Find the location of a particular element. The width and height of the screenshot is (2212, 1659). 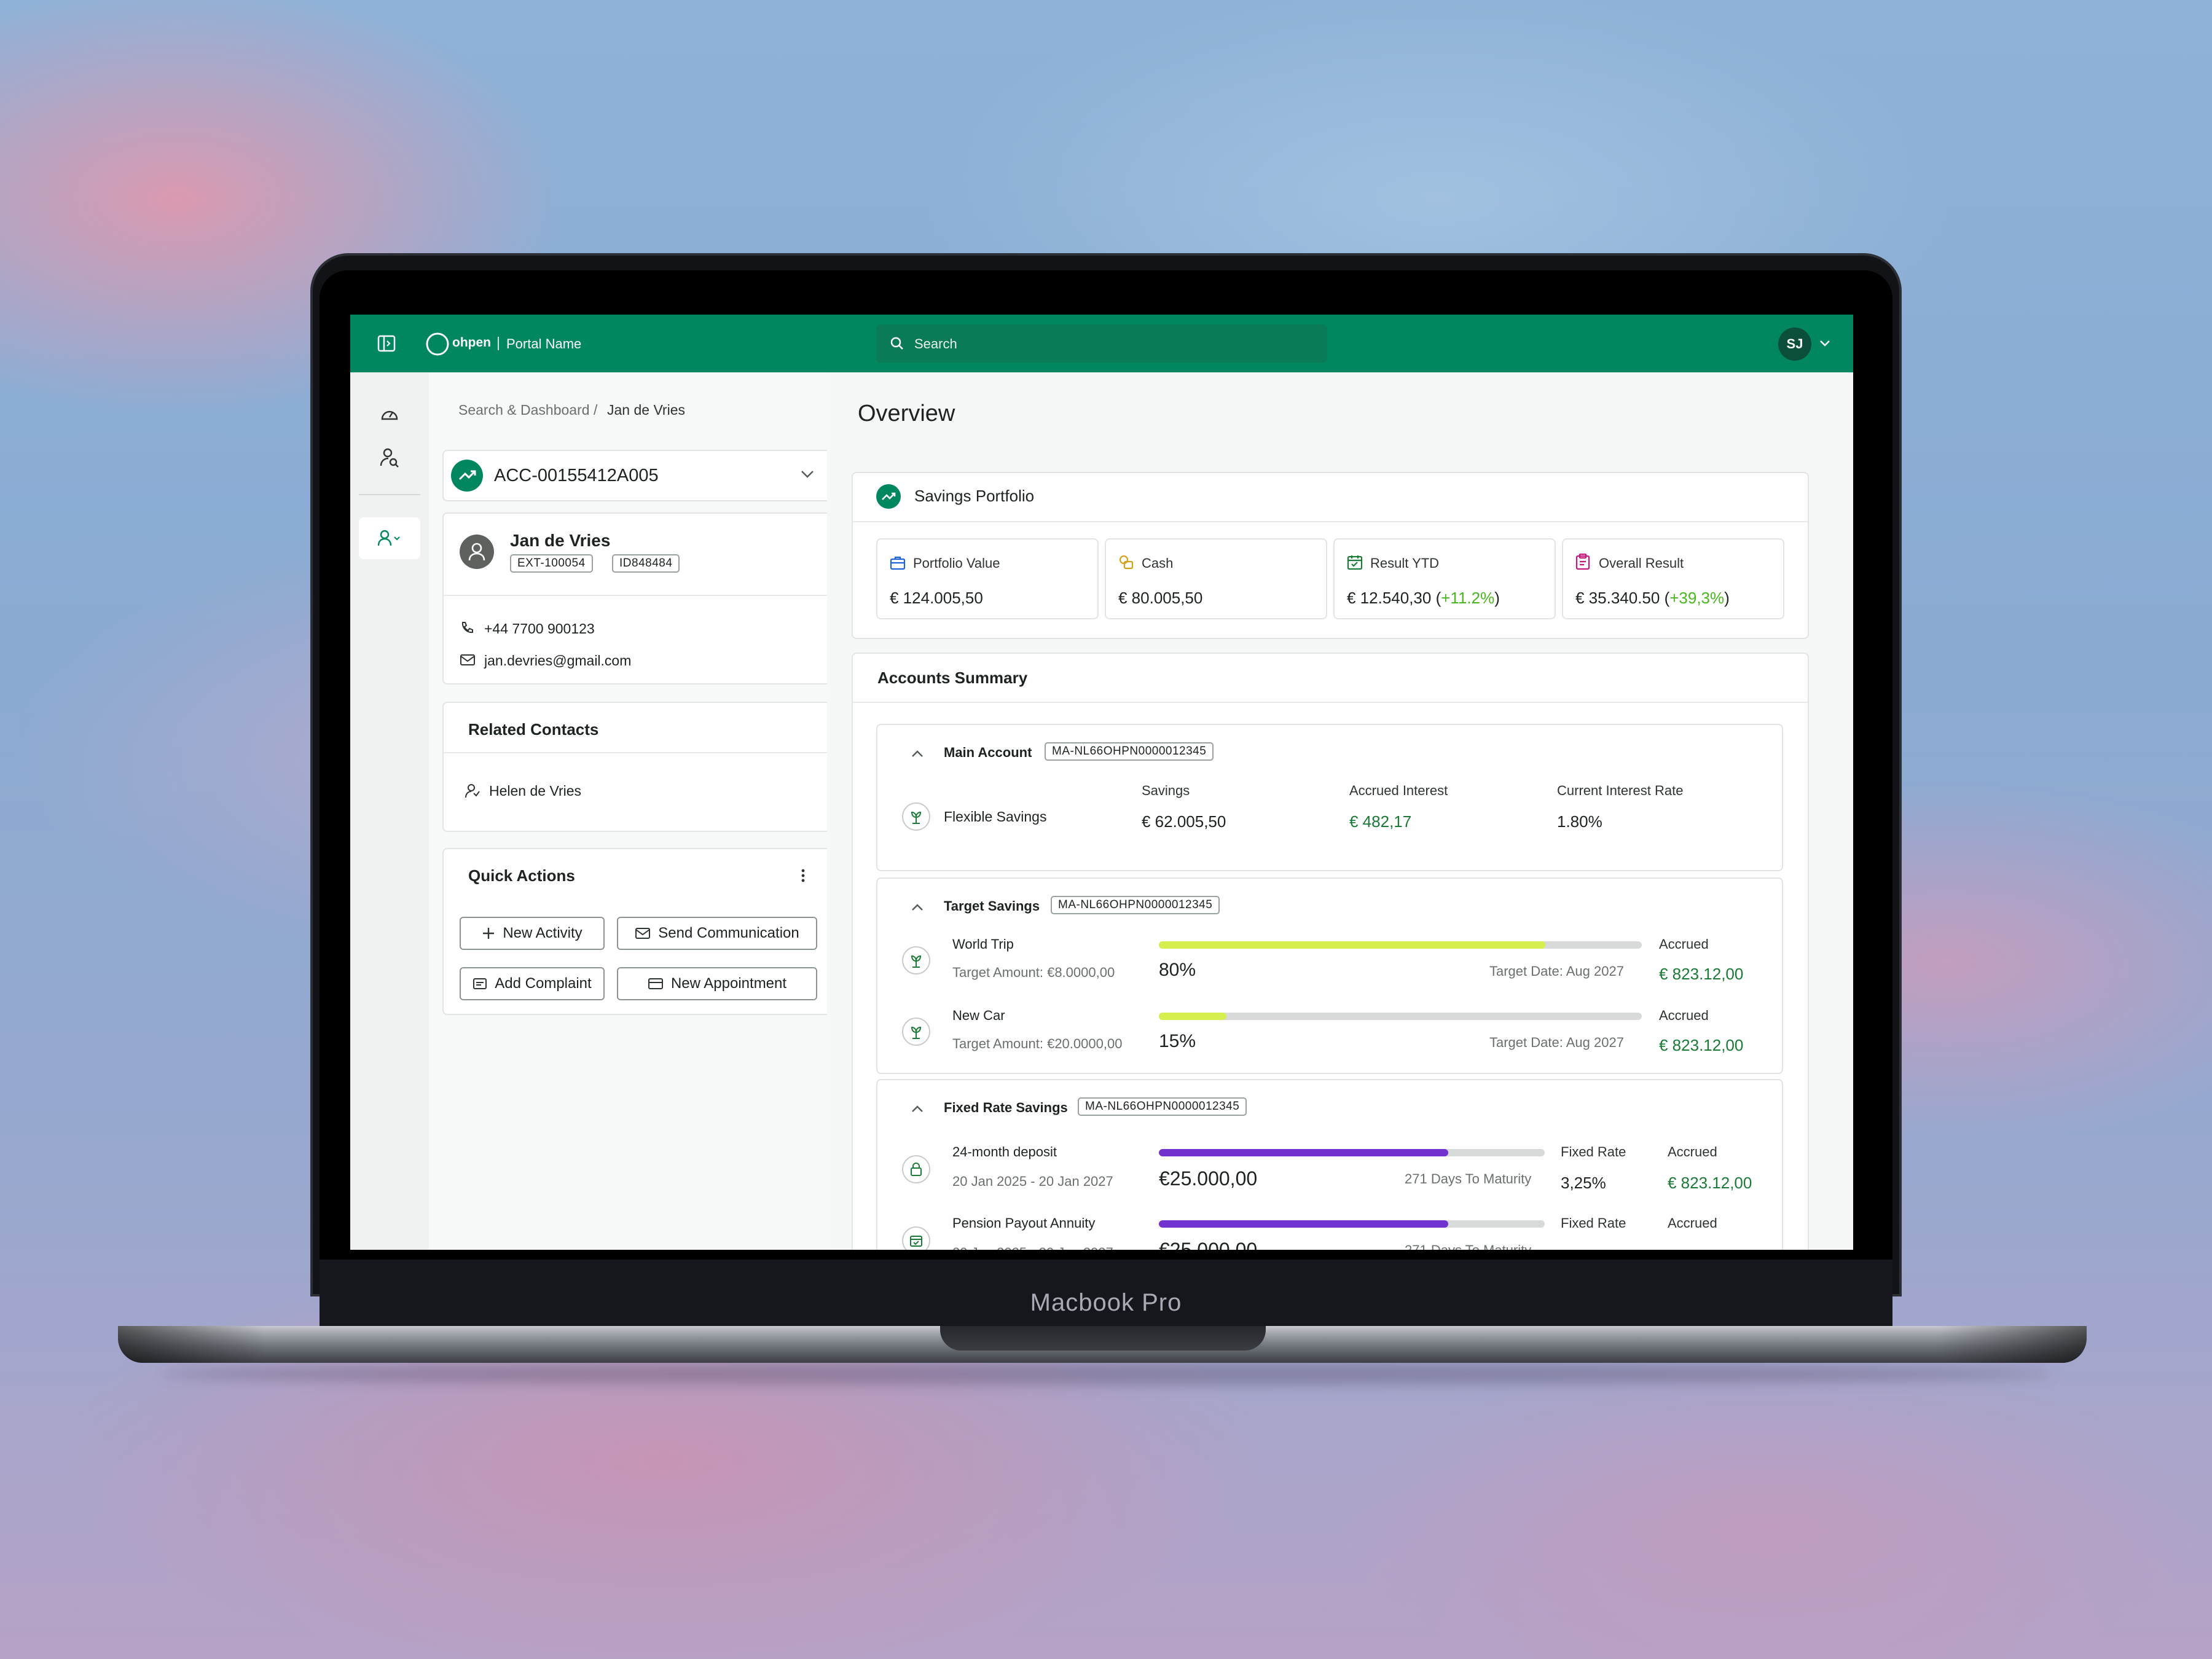

phone-icon is located at coordinates (467, 628).